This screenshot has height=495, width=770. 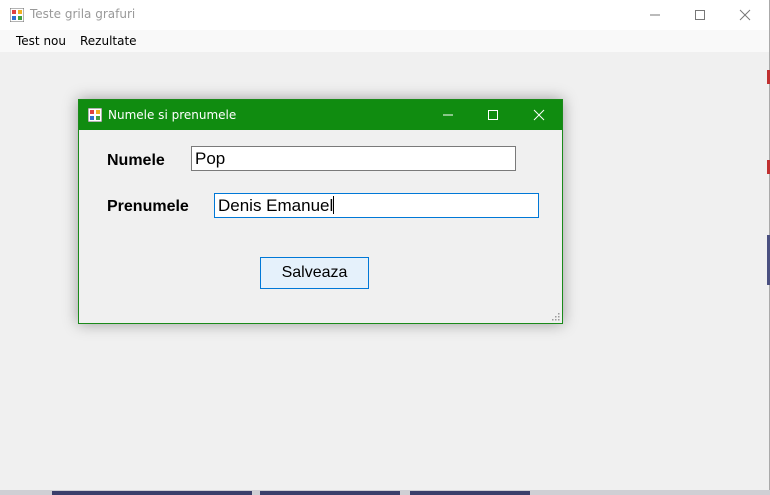 I want to click on main-close-button, so click(x=745, y=15).